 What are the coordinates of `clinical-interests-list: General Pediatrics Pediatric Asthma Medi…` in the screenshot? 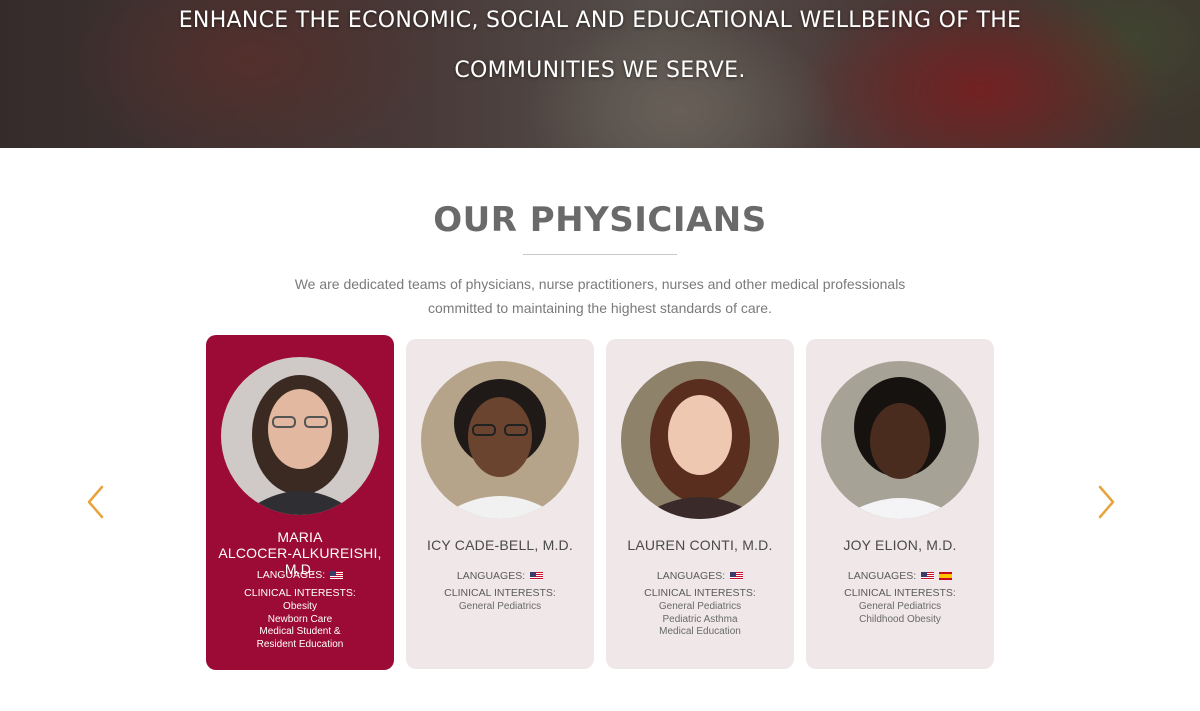 It's located at (700, 620).